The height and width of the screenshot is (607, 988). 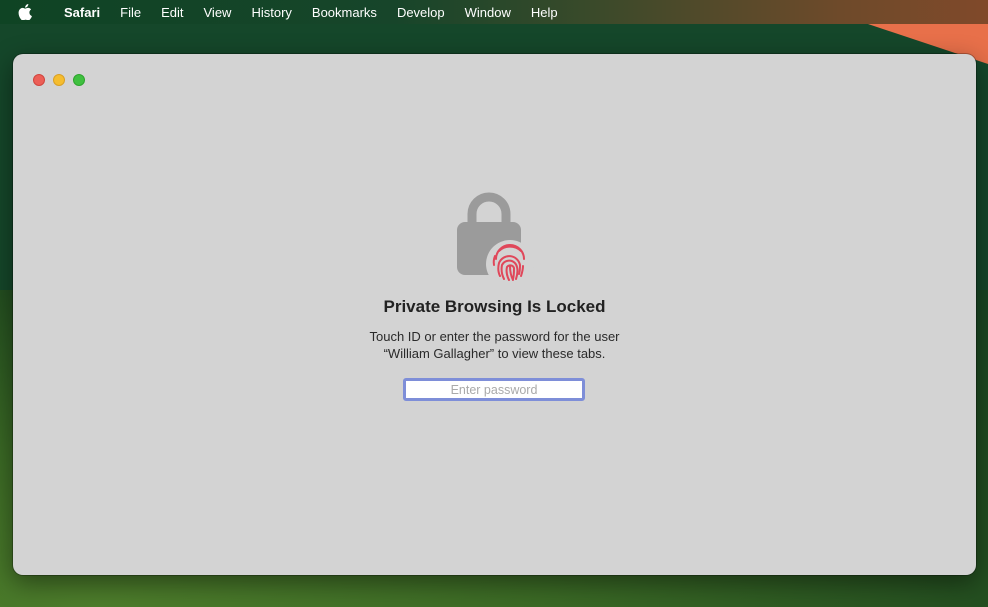 I want to click on menu-safari: Safari, so click(x=82, y=12).